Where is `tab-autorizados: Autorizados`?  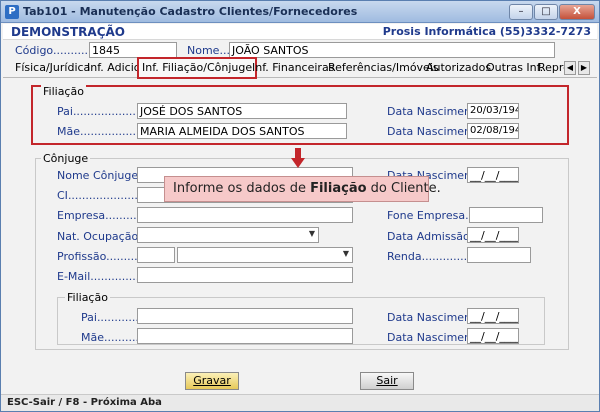
tab-autorizados: Autorizados is located at coordinates (458, 69).